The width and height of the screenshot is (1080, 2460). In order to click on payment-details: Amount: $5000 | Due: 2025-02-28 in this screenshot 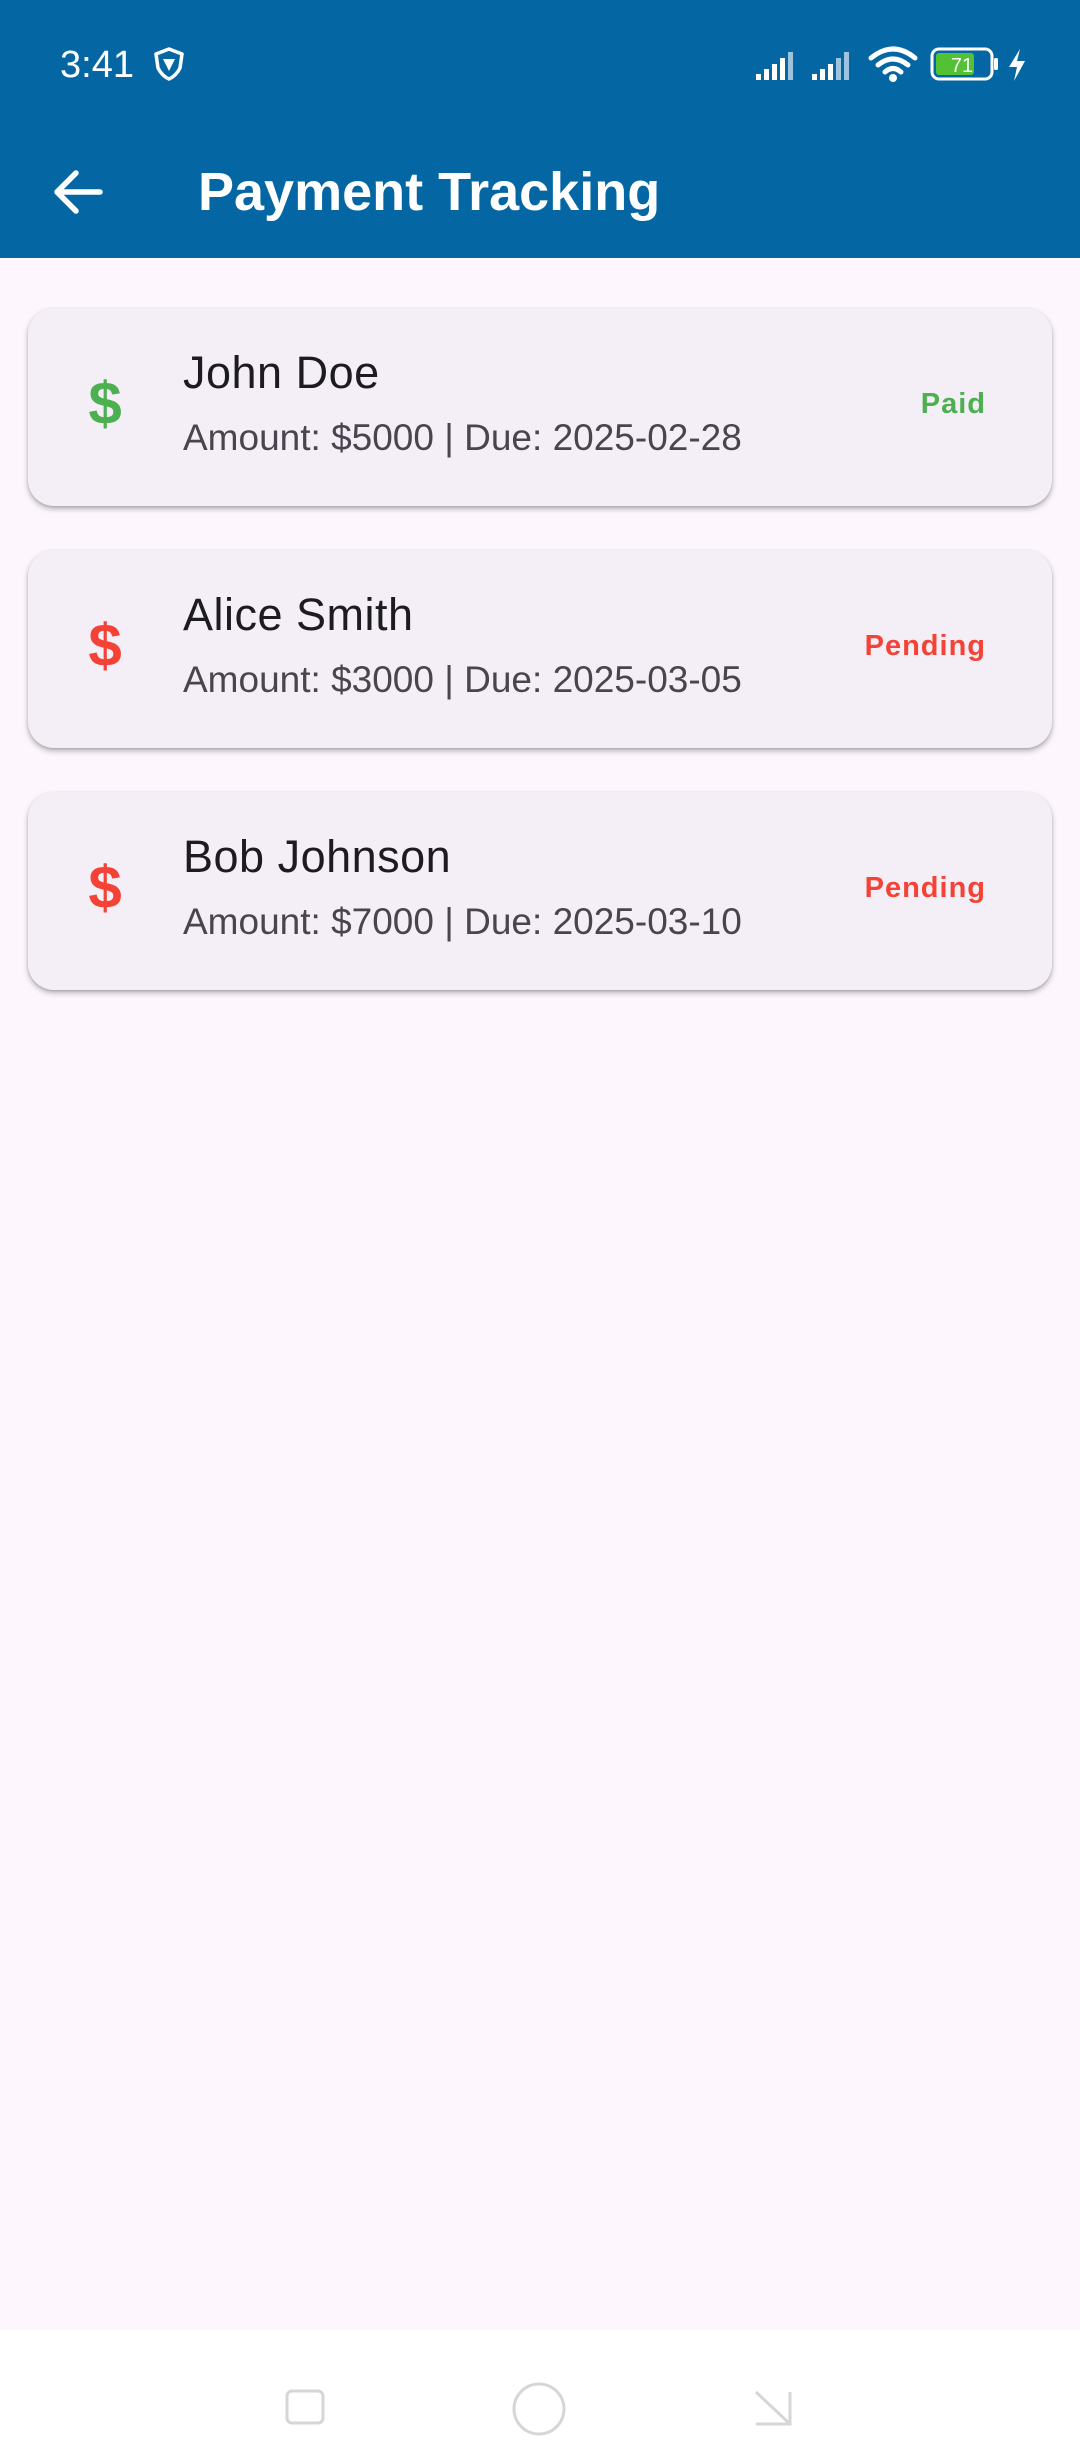, I will do `click(462, 437)`.